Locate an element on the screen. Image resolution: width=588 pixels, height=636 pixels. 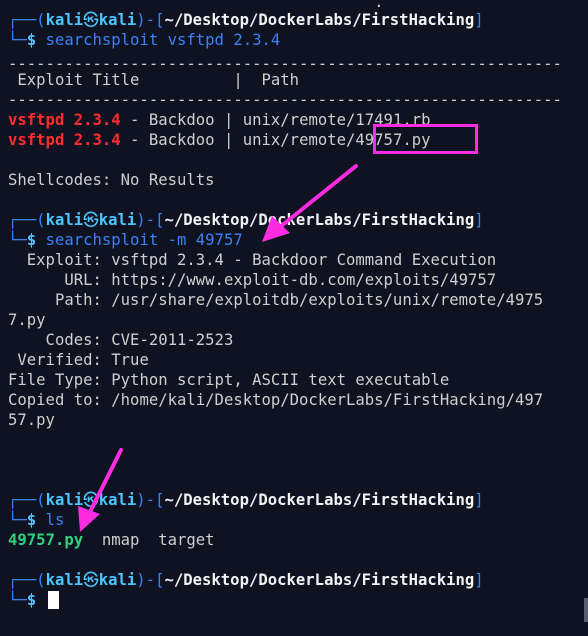
file-target: target is located at coordinates (186, 540).